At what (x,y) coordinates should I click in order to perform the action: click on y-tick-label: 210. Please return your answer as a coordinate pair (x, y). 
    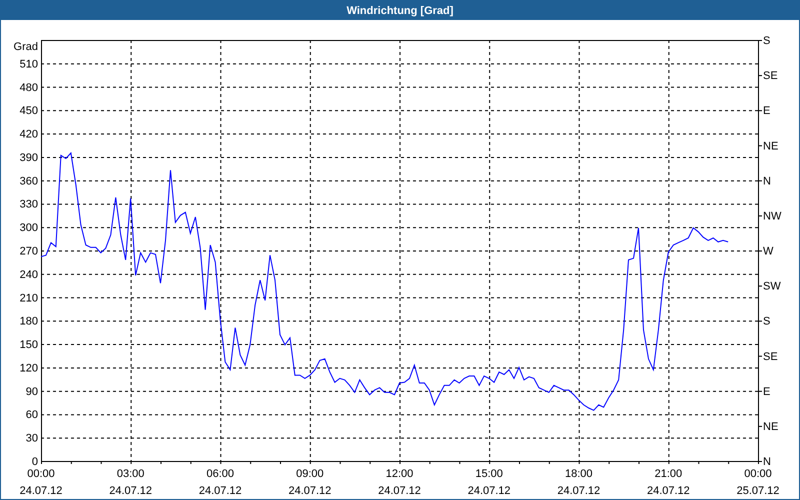
    Looking at the image, I should click on (29, 298).